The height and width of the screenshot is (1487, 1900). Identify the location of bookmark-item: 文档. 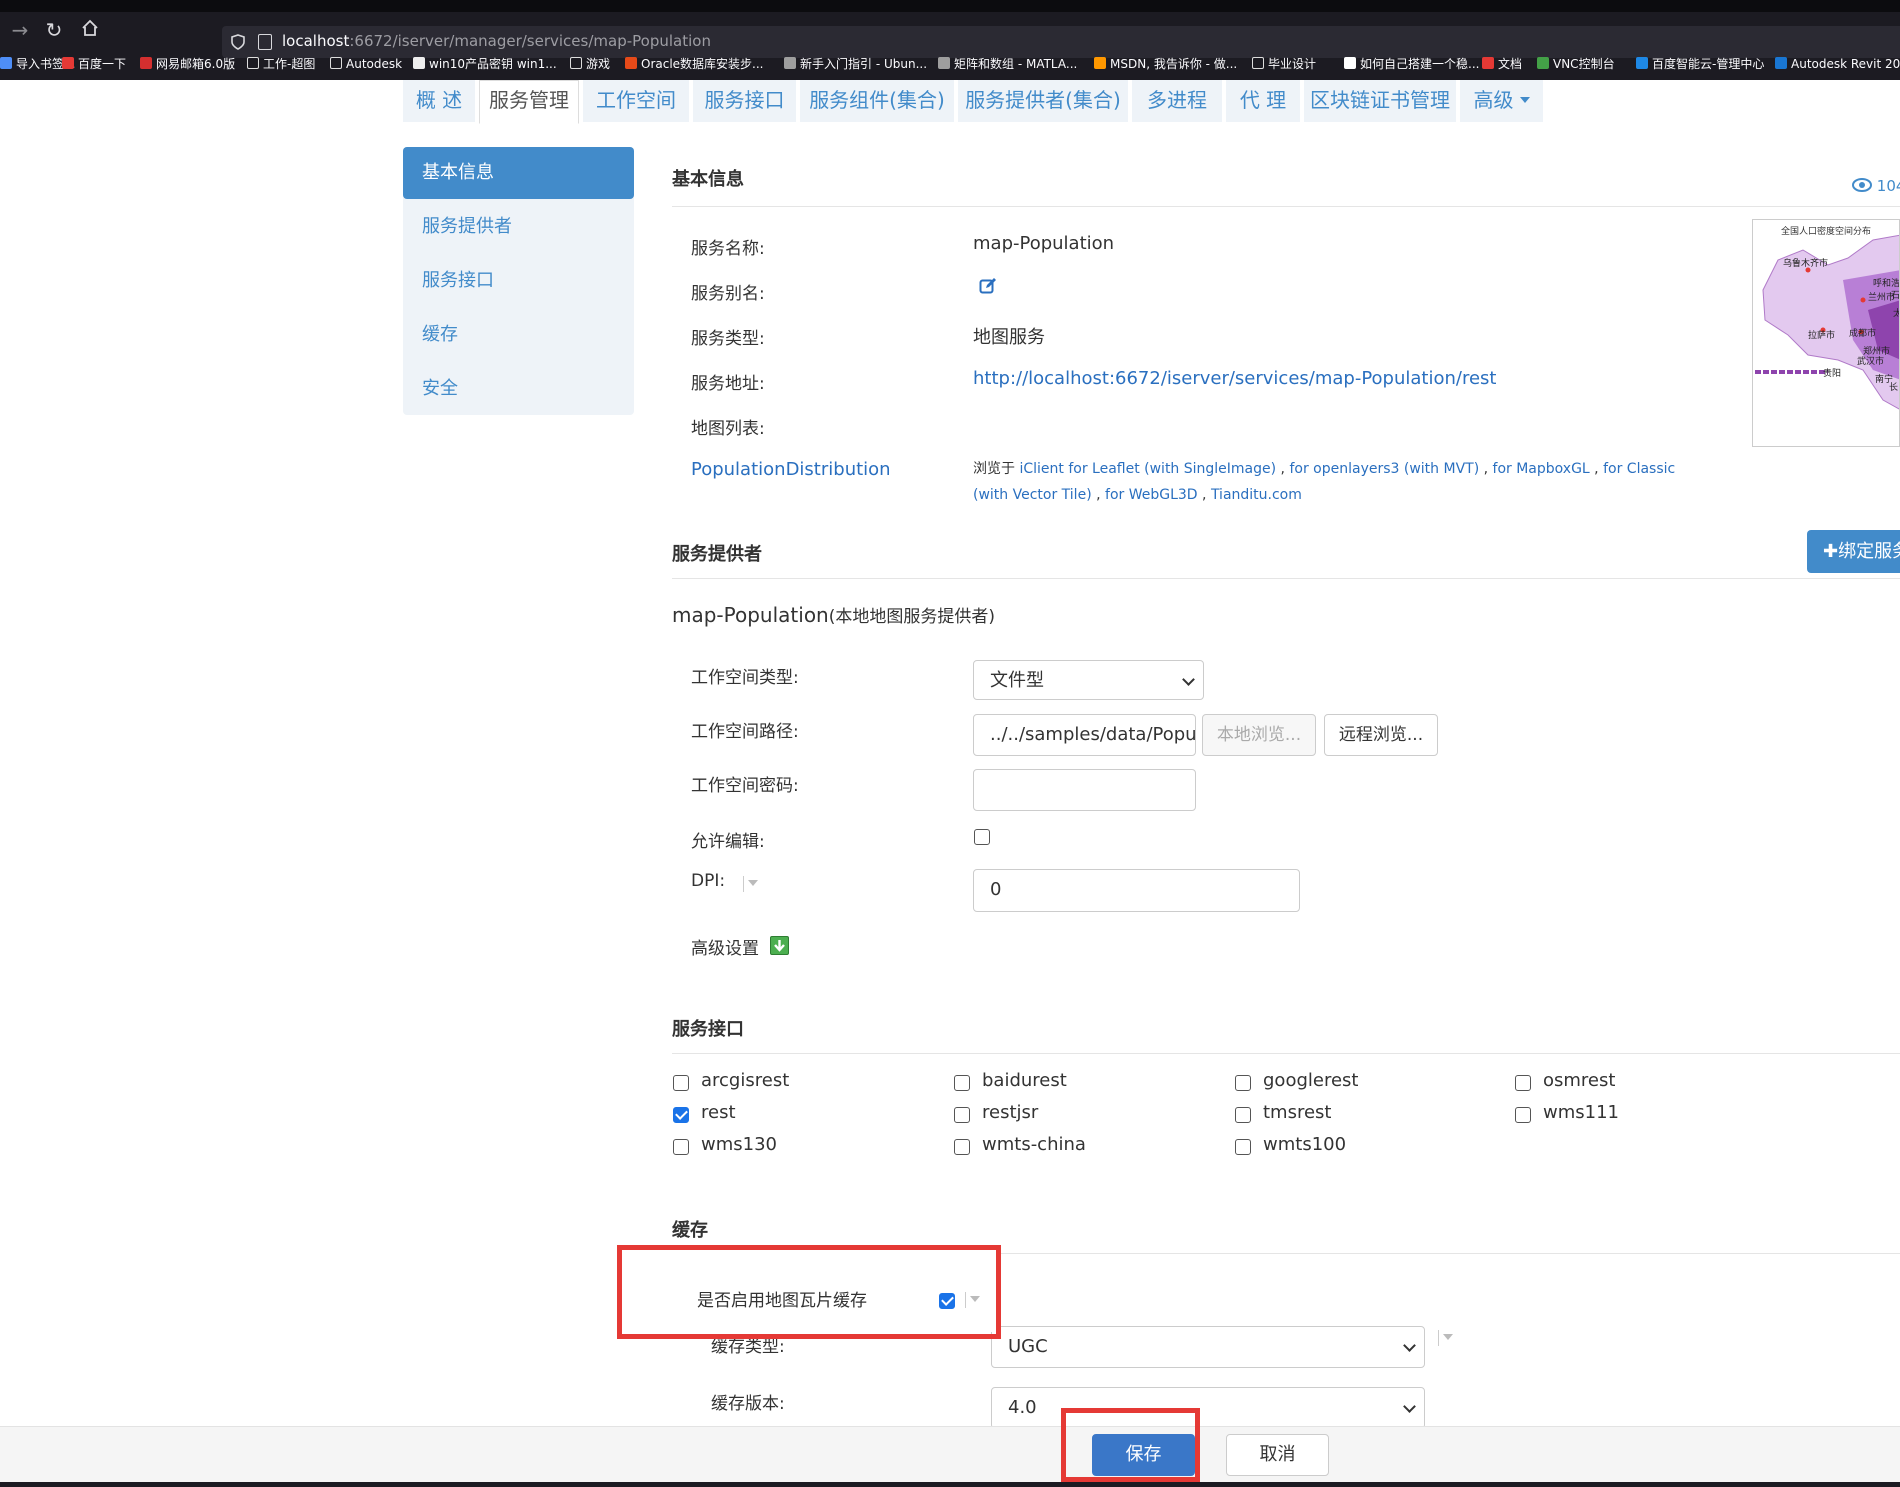
(1502, 64).